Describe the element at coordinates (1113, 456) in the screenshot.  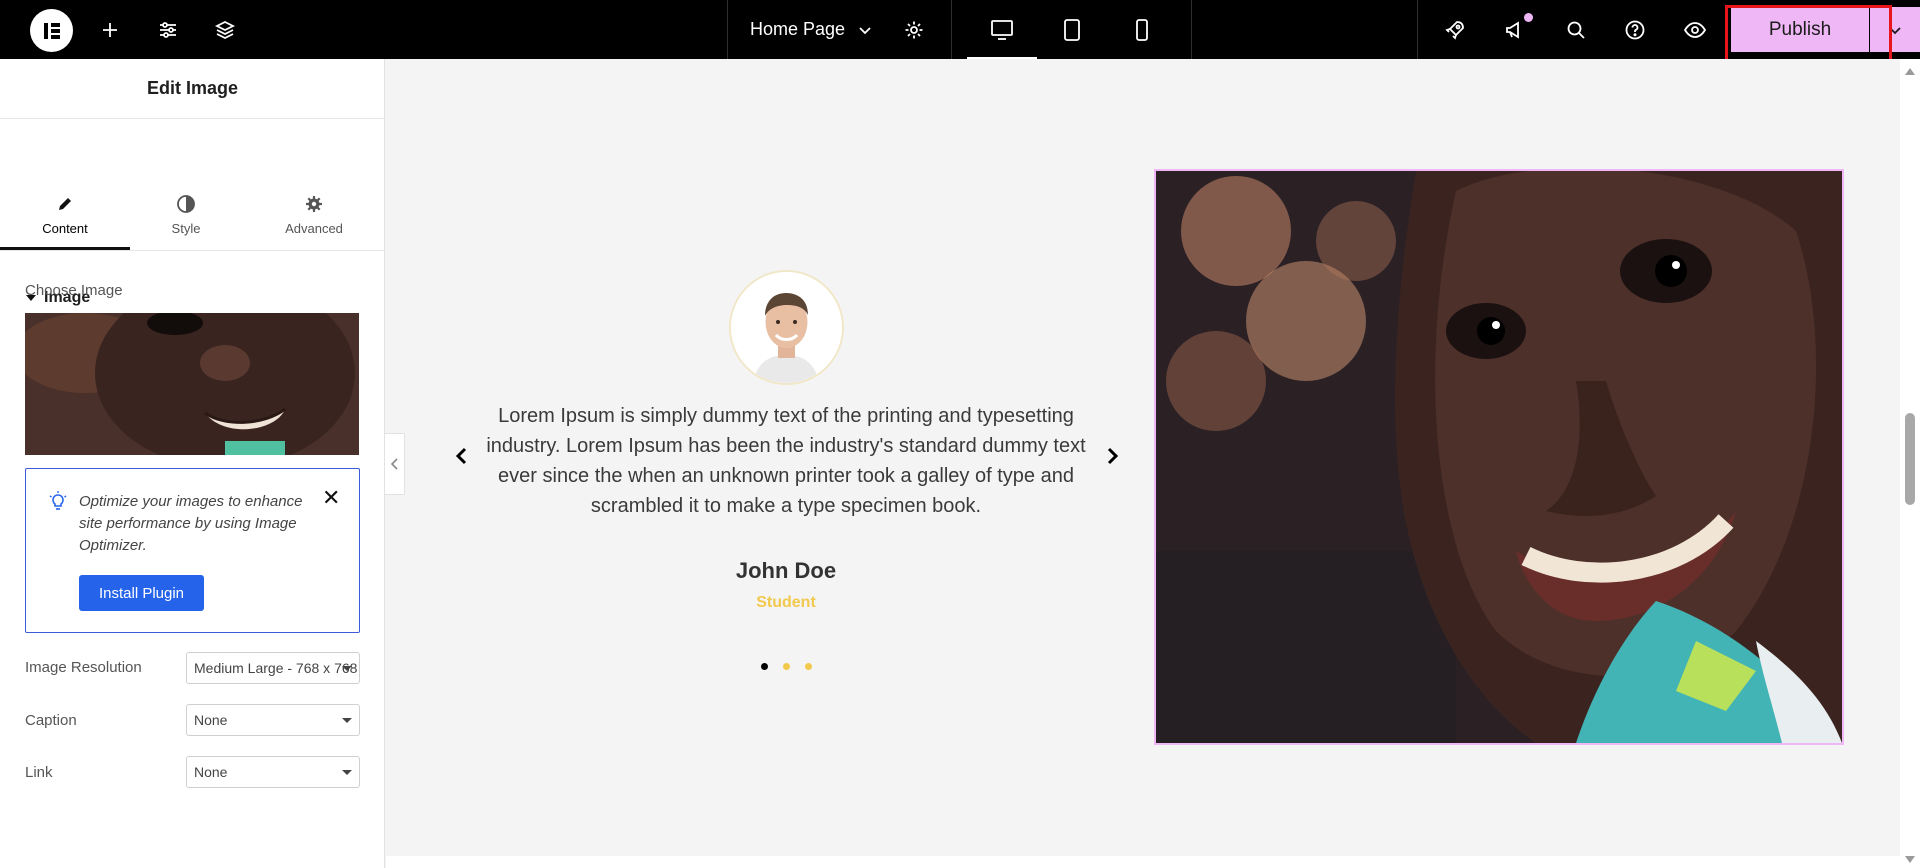
I see `chevron-right-icon` at that location.